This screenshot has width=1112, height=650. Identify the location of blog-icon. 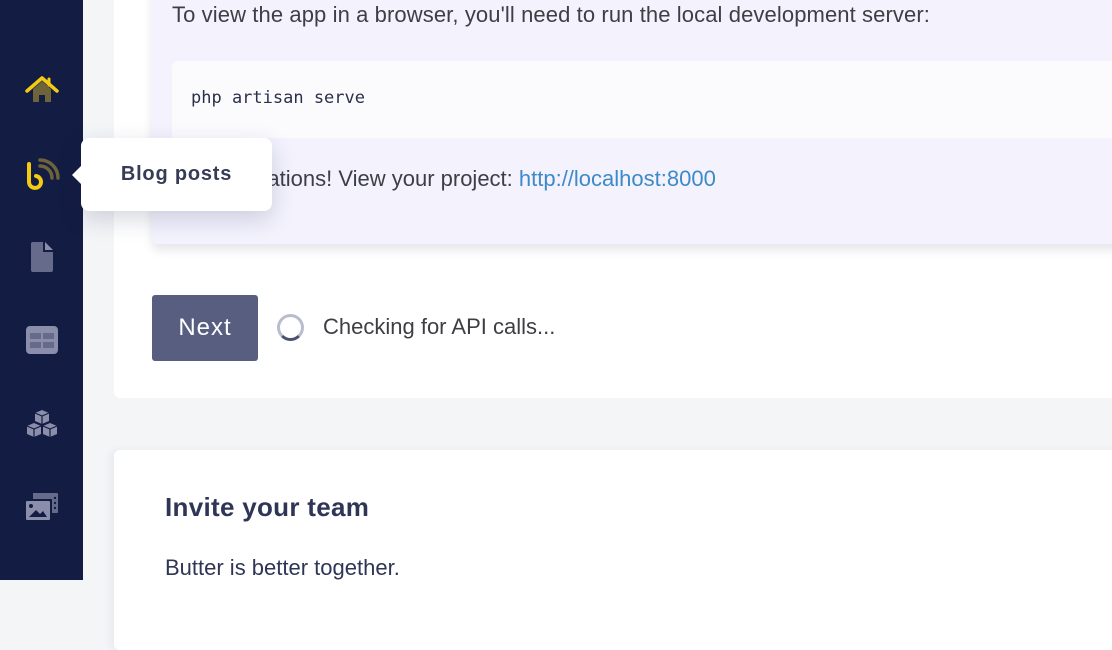
(42, 175).